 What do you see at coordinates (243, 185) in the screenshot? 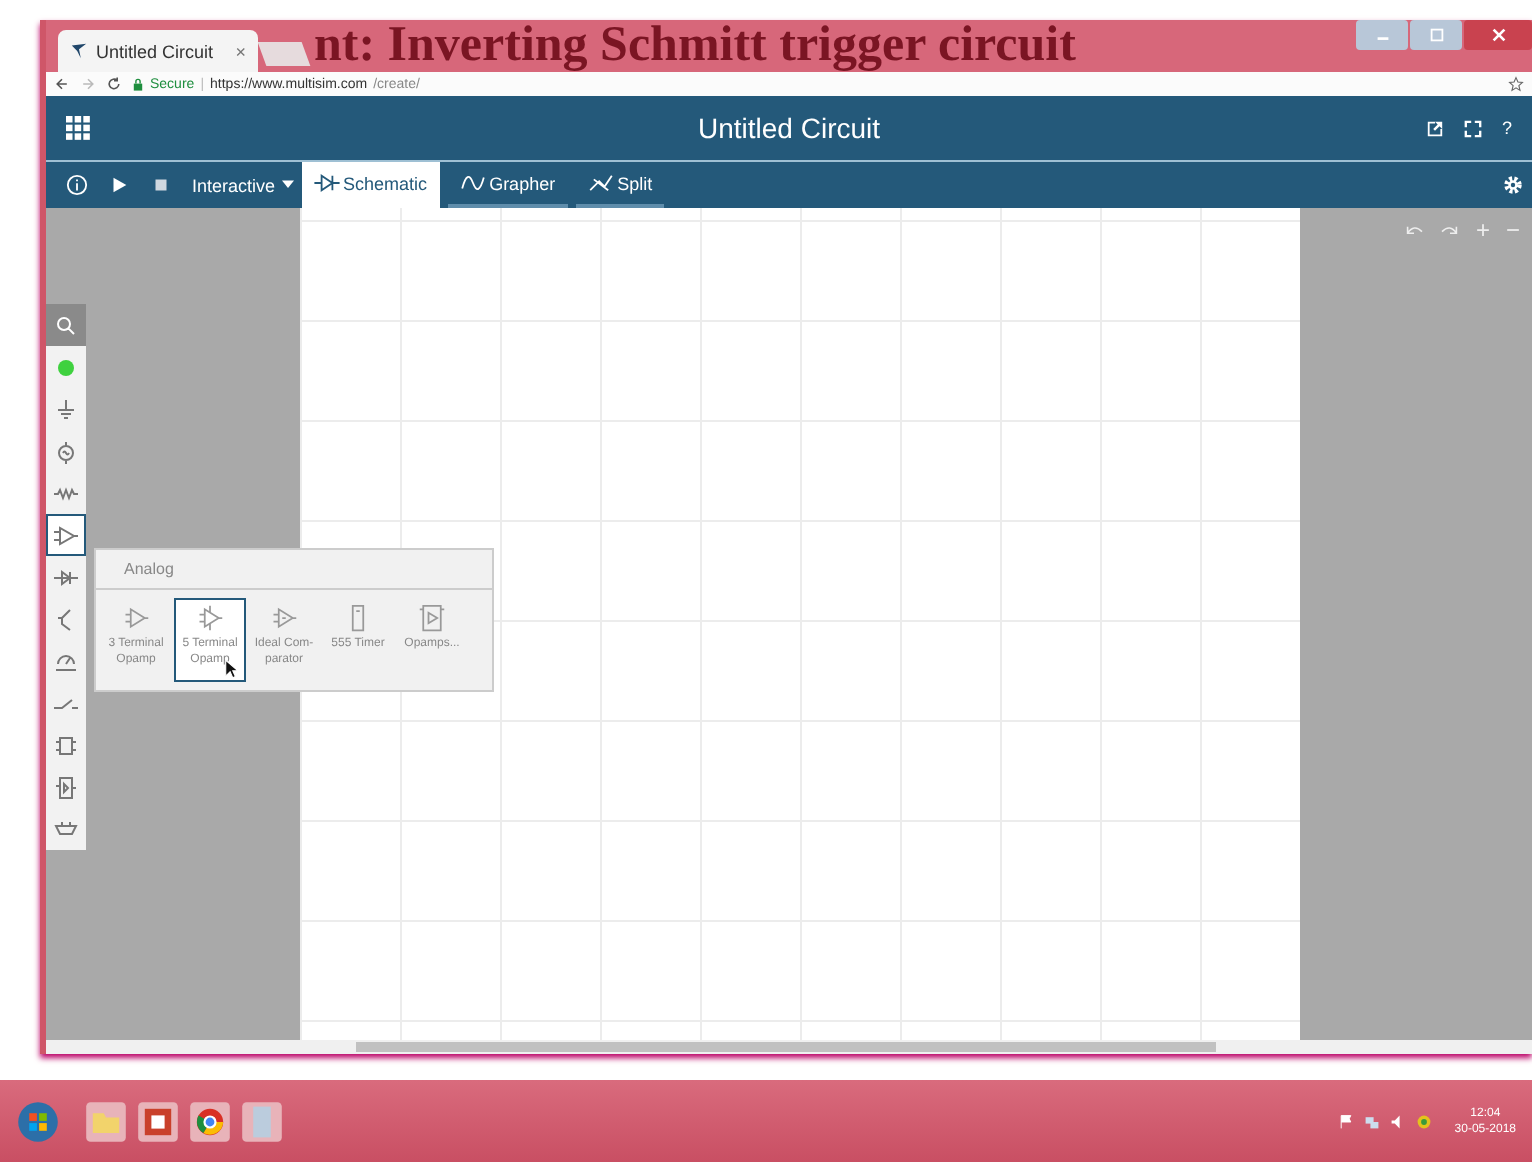
I see `mode-dropdown: Interactive` at bounding box center [243, 185].